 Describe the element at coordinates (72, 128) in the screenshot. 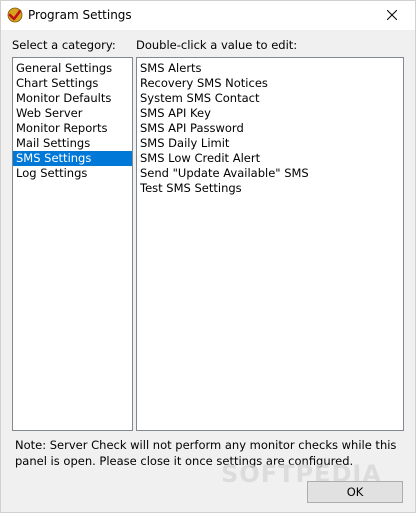

I see `category-item: Monitor Reports` at that location.